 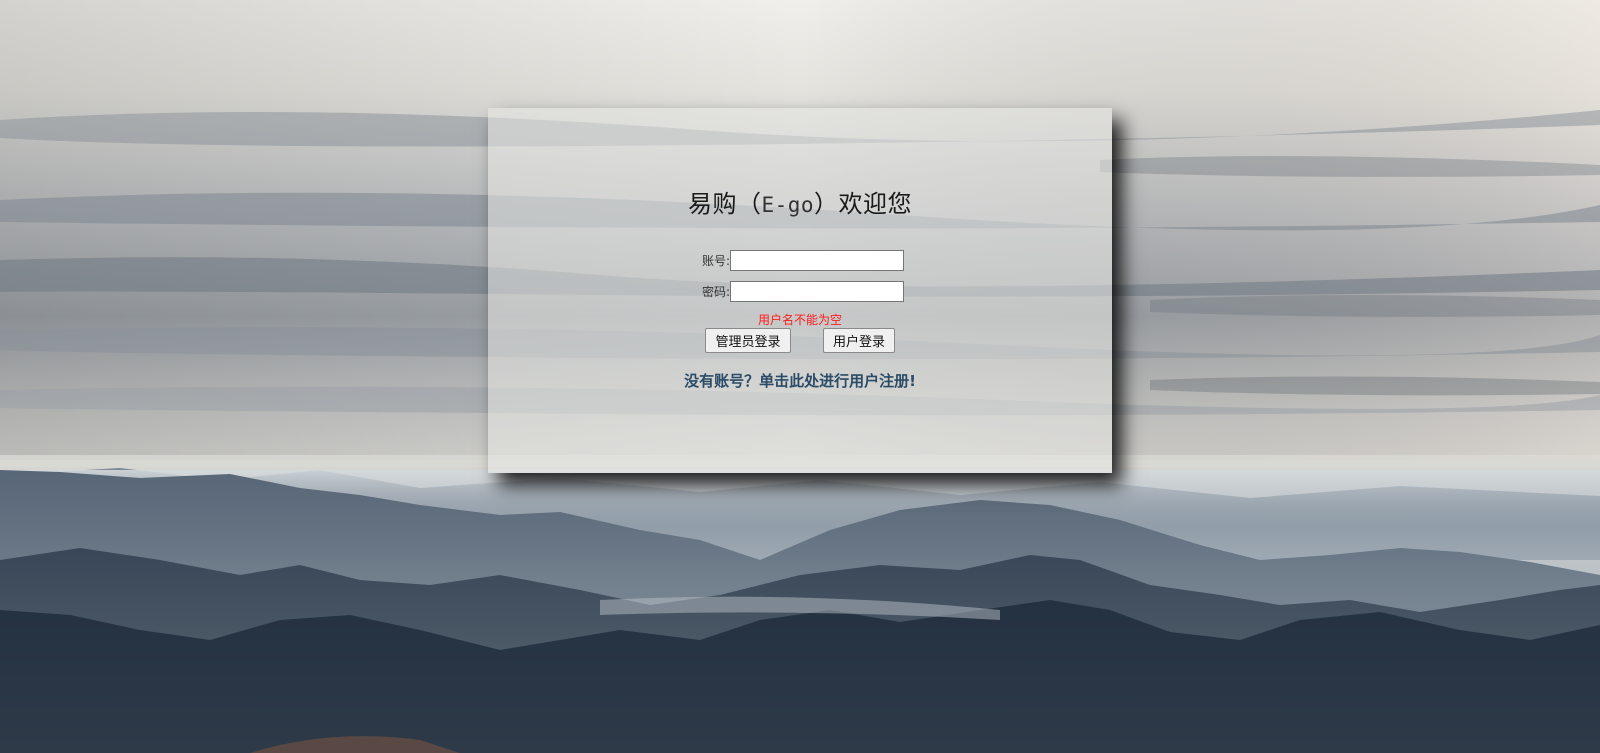 What do you see at coordinates (859, 340) in the screenshot?
I see `user-login-button: 用户登录` at bounding box center [859, 340].